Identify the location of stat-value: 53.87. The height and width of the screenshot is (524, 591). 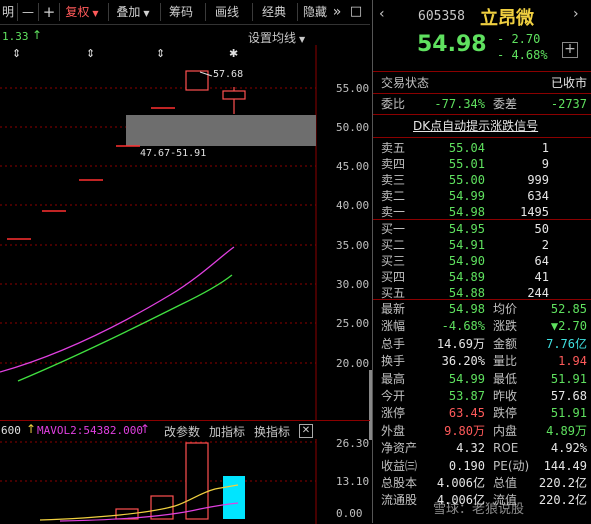
(466, 396).